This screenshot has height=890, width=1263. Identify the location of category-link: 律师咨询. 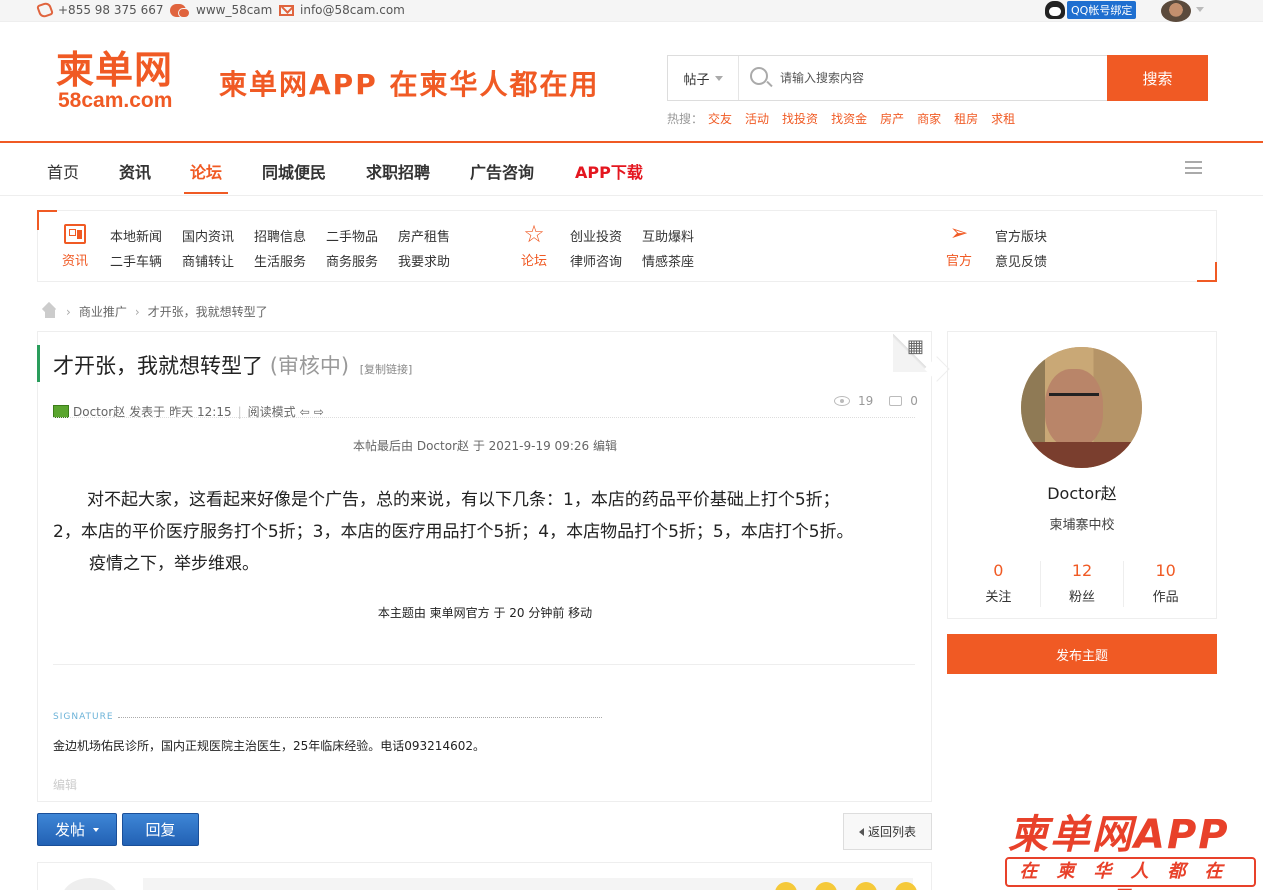
(596, 260).